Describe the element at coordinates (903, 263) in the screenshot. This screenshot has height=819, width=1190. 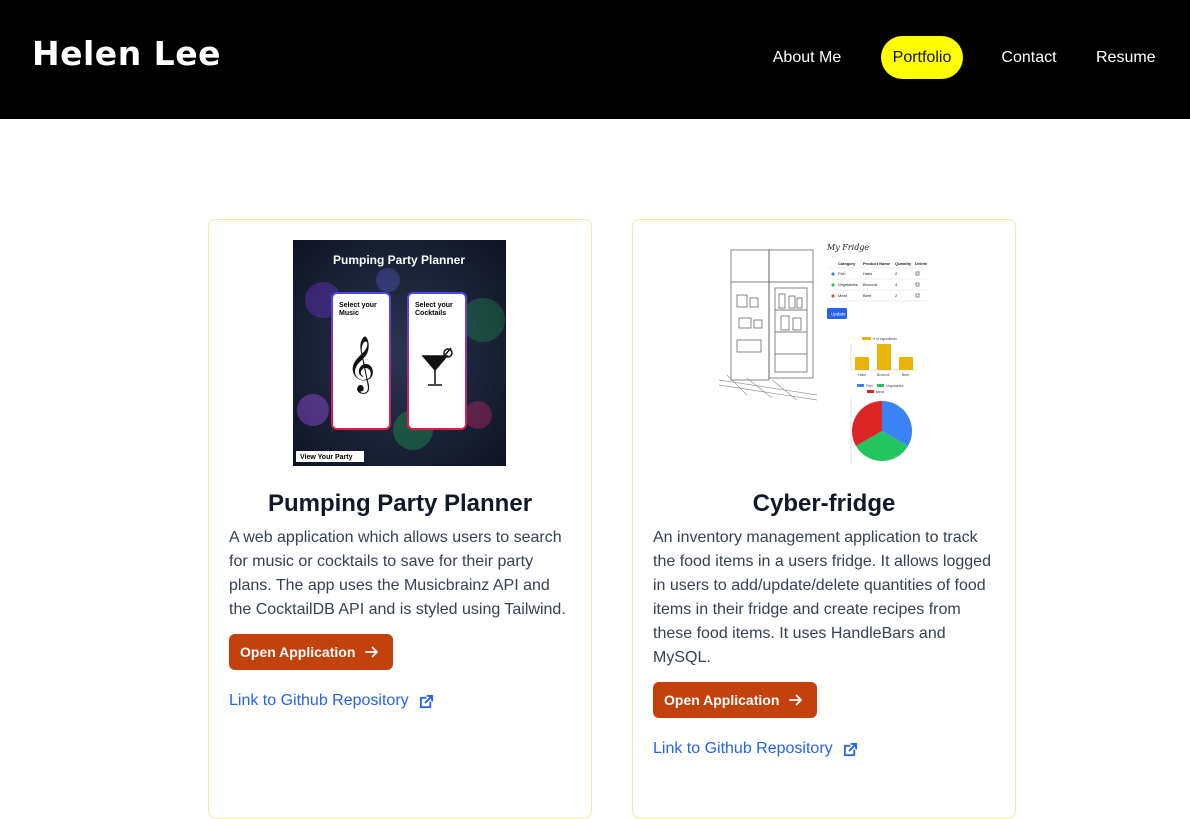
I see `thumb-col-quantity: Quantity` at that location.